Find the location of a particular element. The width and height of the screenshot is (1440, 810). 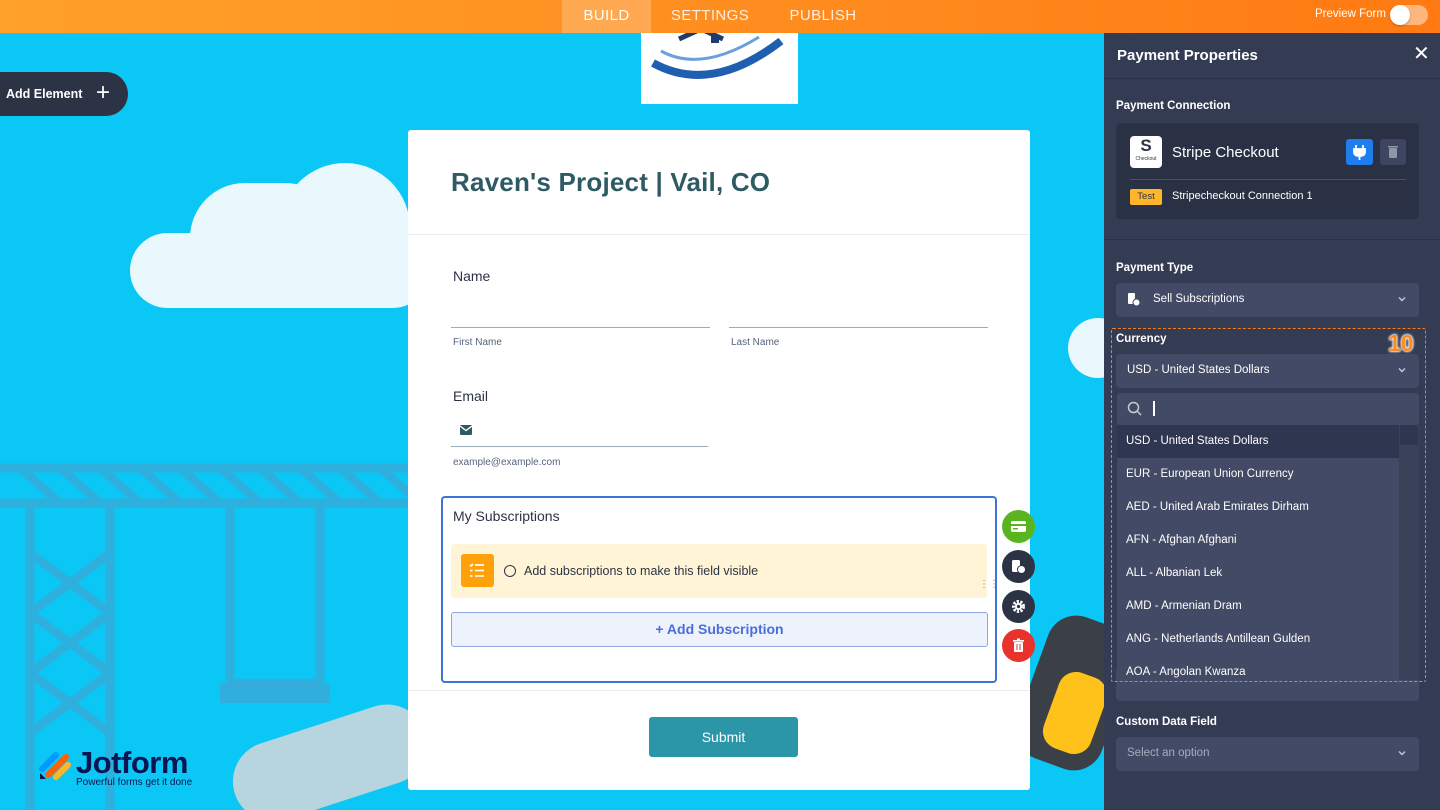

email-field-label: Email is located at coordinates (470, 396).